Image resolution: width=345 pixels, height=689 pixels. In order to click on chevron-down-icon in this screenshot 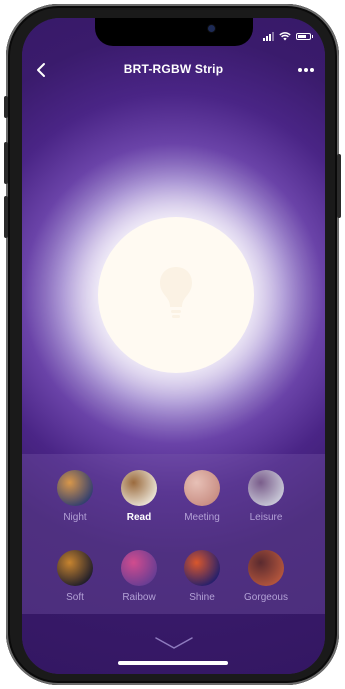, I will do `click(174, 643)`.